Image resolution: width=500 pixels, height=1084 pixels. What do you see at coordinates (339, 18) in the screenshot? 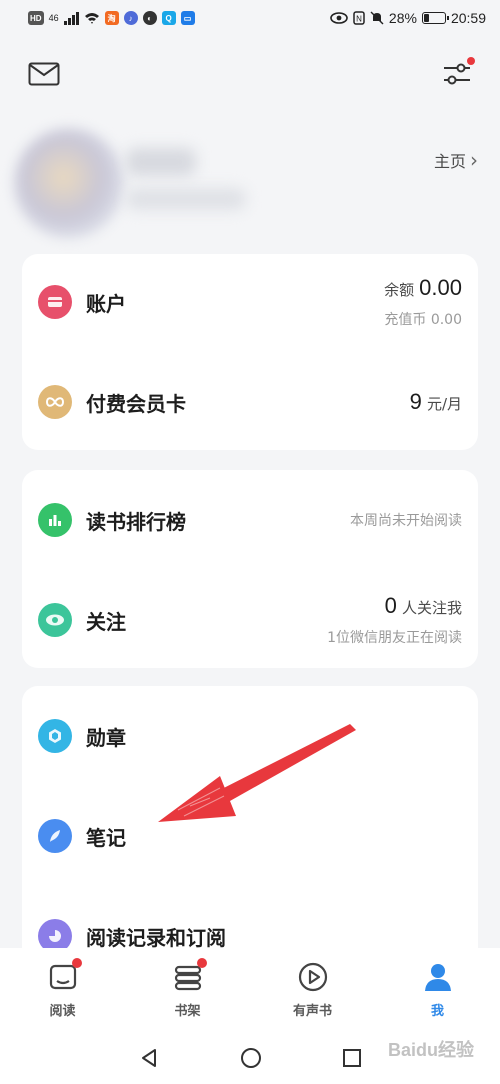
I see `eye-comfort-icon` at bounding box center [339, 18].